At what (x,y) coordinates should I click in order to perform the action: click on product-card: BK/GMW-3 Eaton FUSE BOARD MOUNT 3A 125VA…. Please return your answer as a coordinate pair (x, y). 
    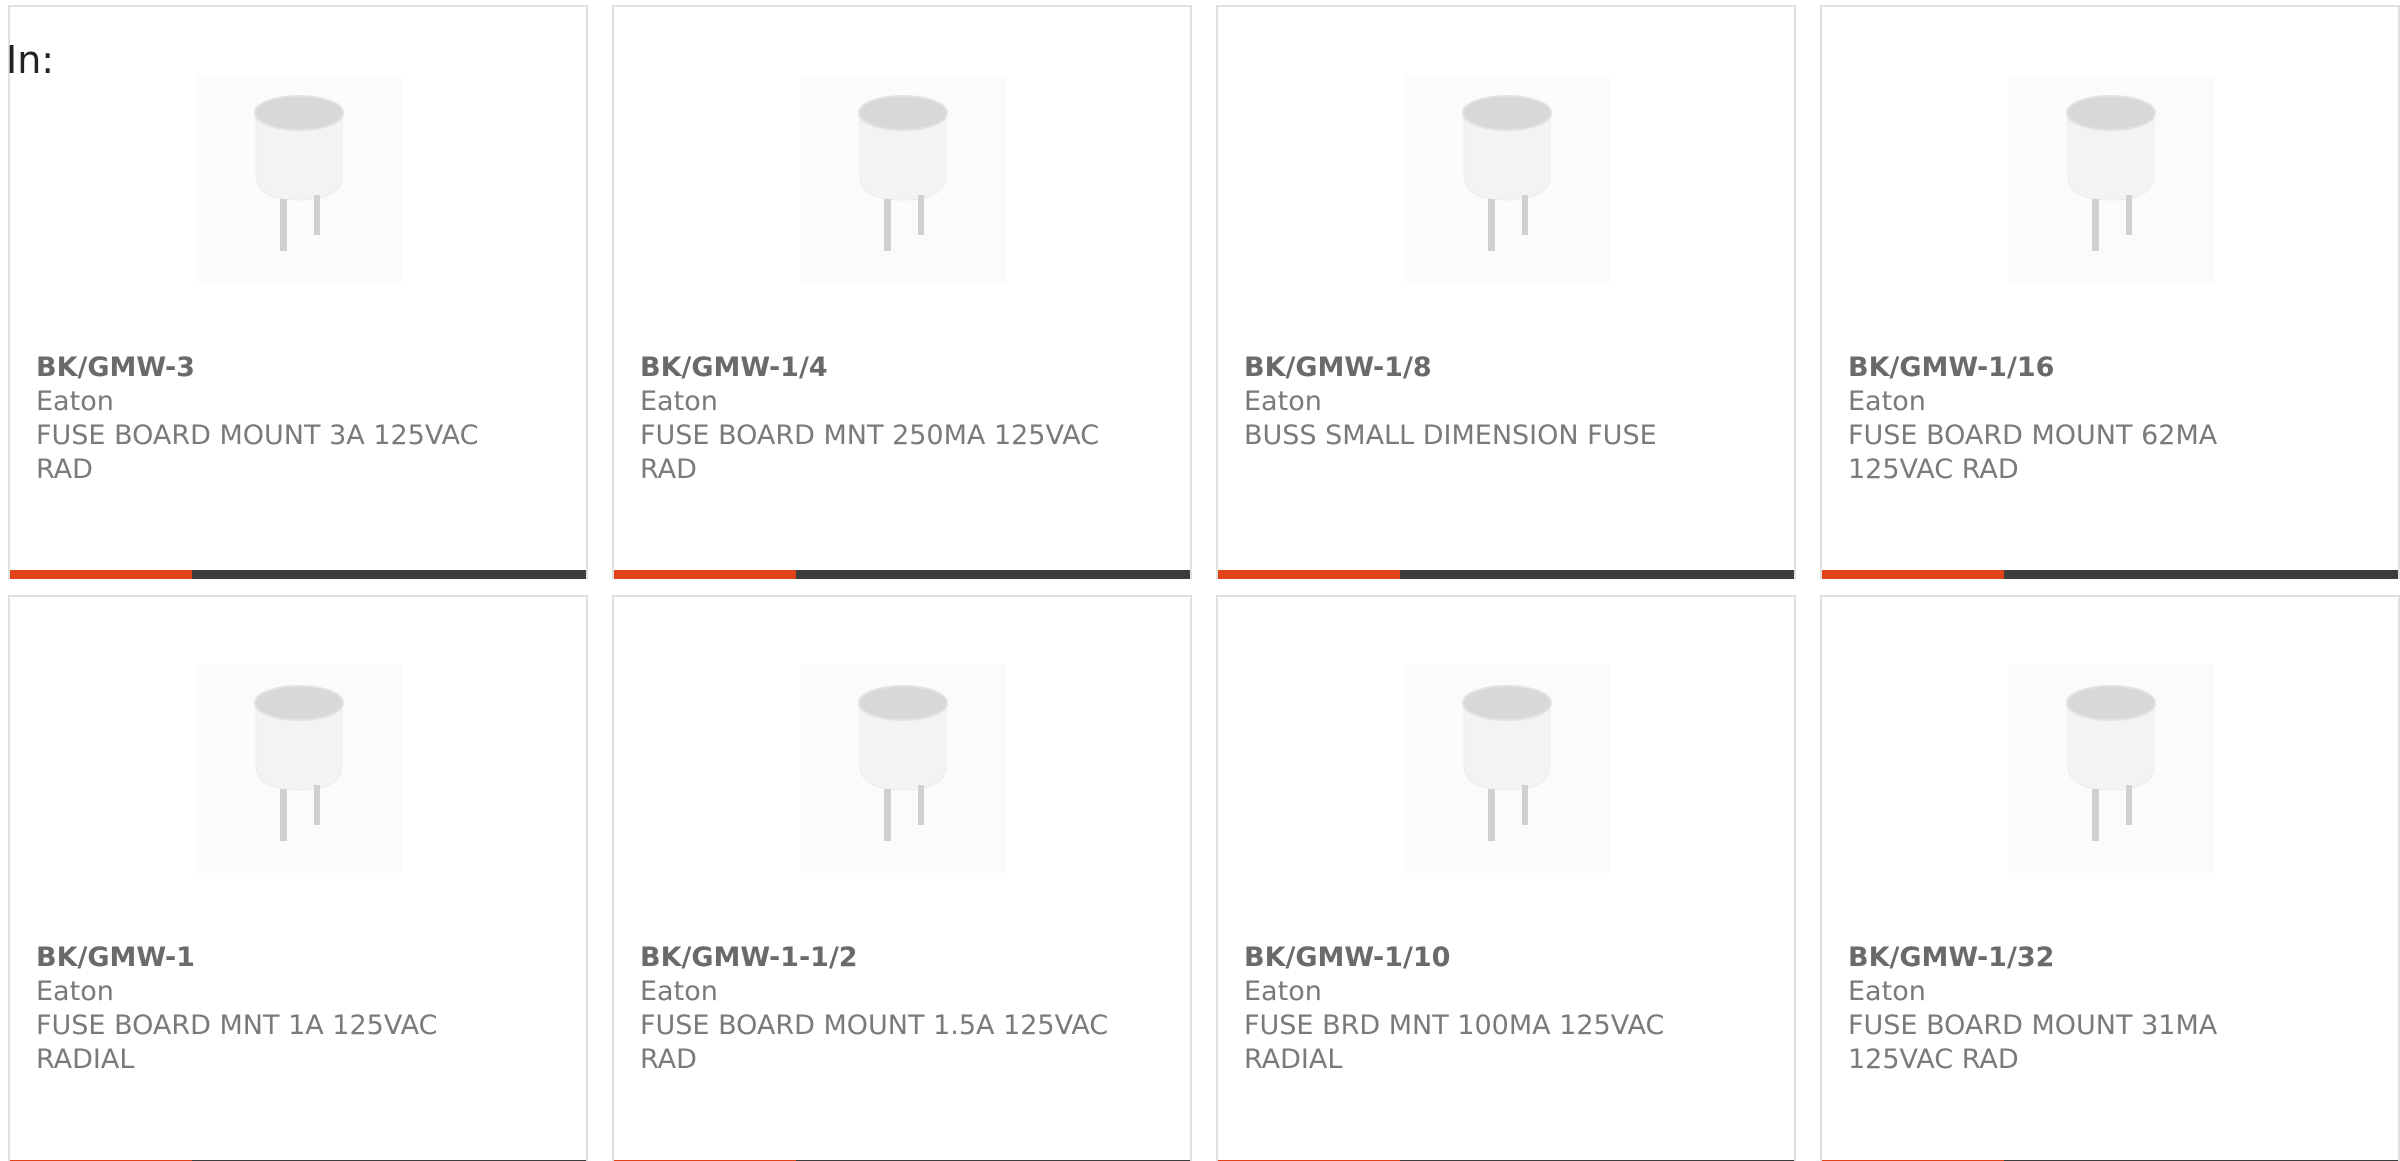
    Looking at the image, I should click on (298, 292).